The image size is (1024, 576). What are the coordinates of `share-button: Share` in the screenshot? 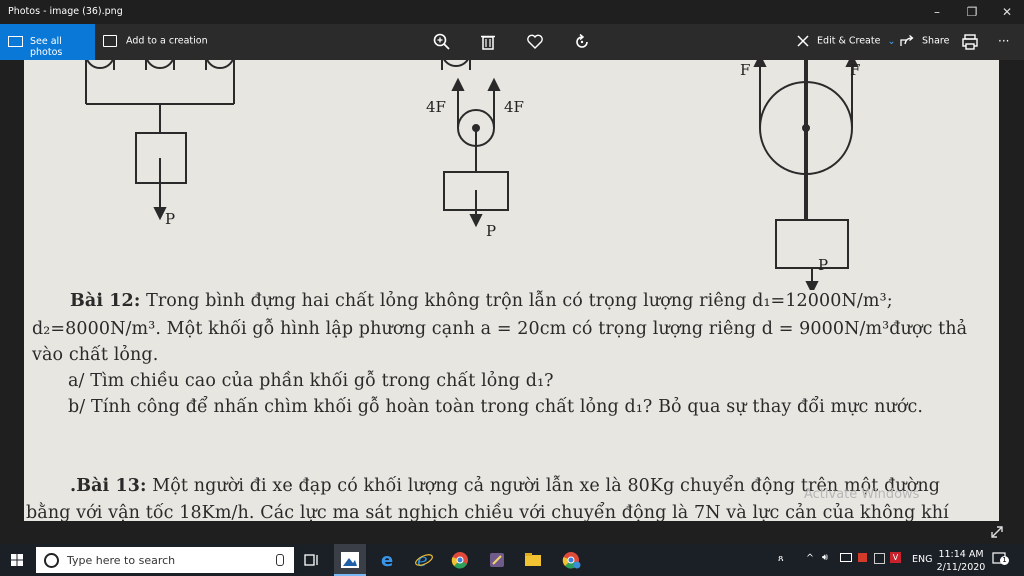 It's located at (924, 41).